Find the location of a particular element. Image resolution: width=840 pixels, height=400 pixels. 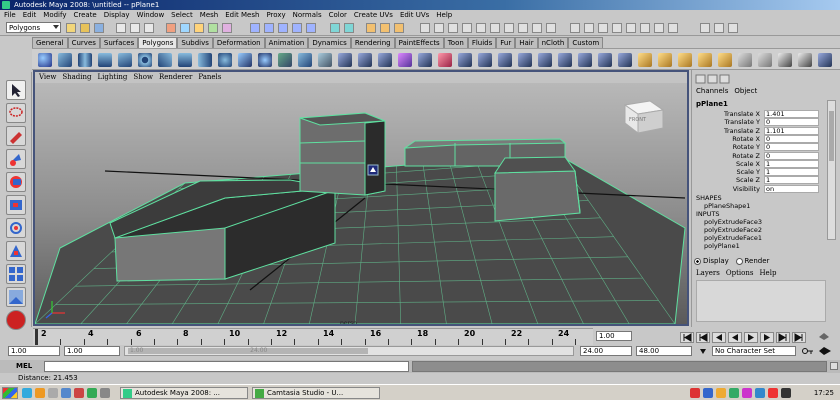

four-view-layout-icon is located at coordinates (16, 274).